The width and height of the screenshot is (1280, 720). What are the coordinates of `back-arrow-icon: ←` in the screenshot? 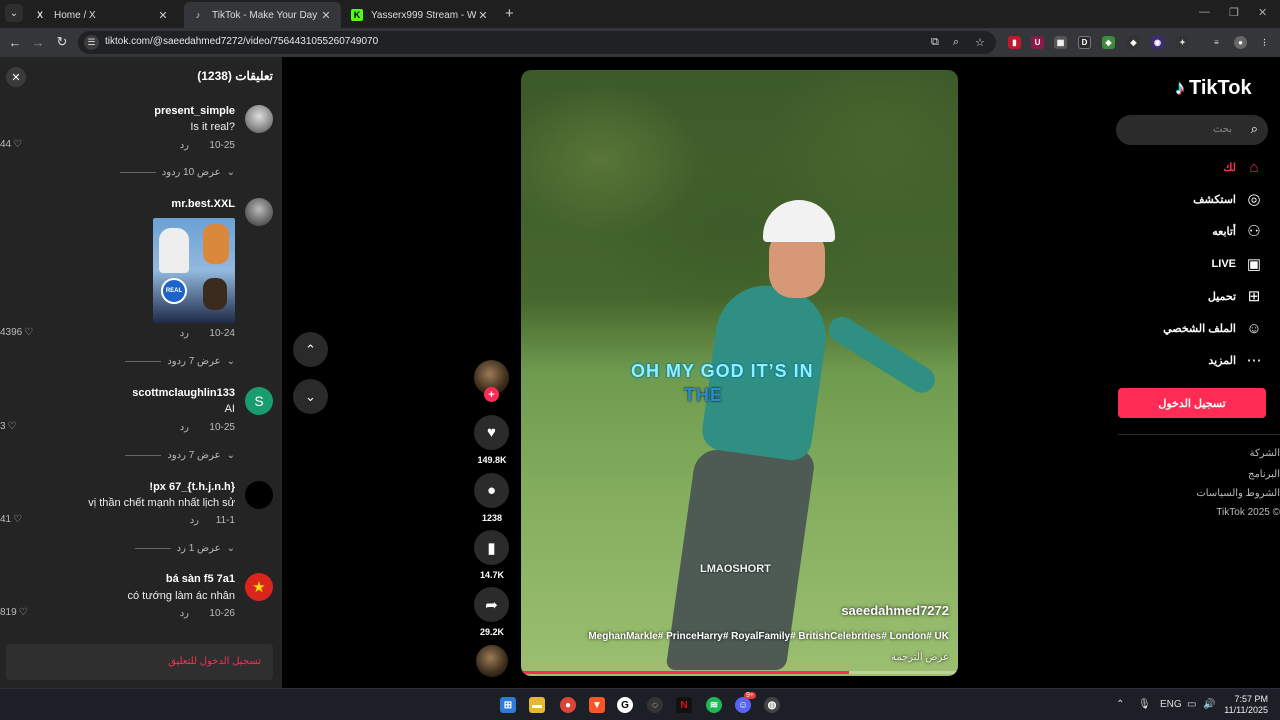 It's located at (15, 42).